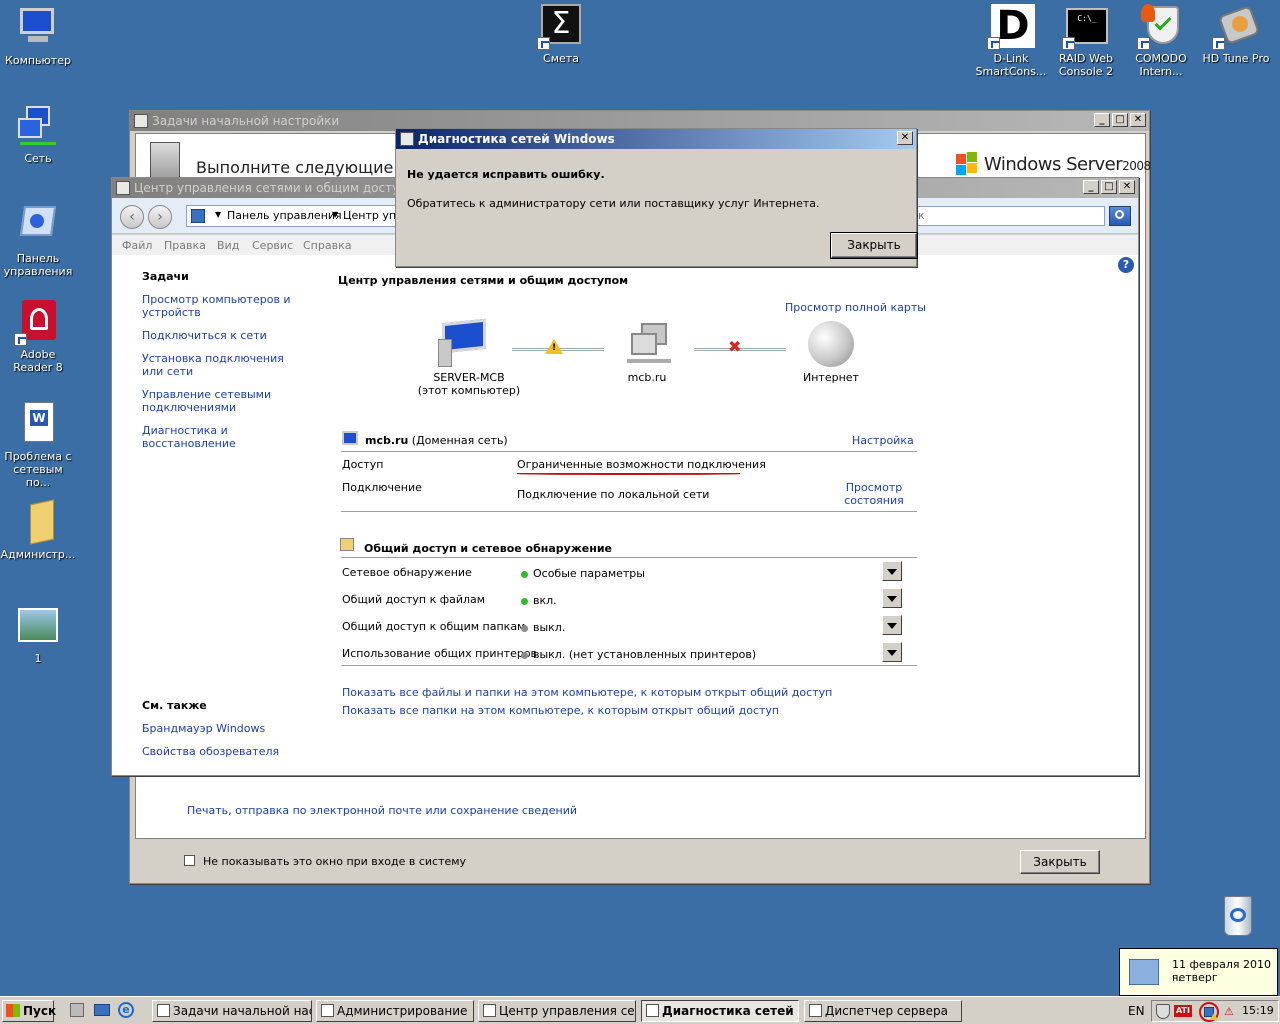 The height and width of the screenshot is (1024, 1280). I want to click on dlink-icon: D, so click(1011, 27).